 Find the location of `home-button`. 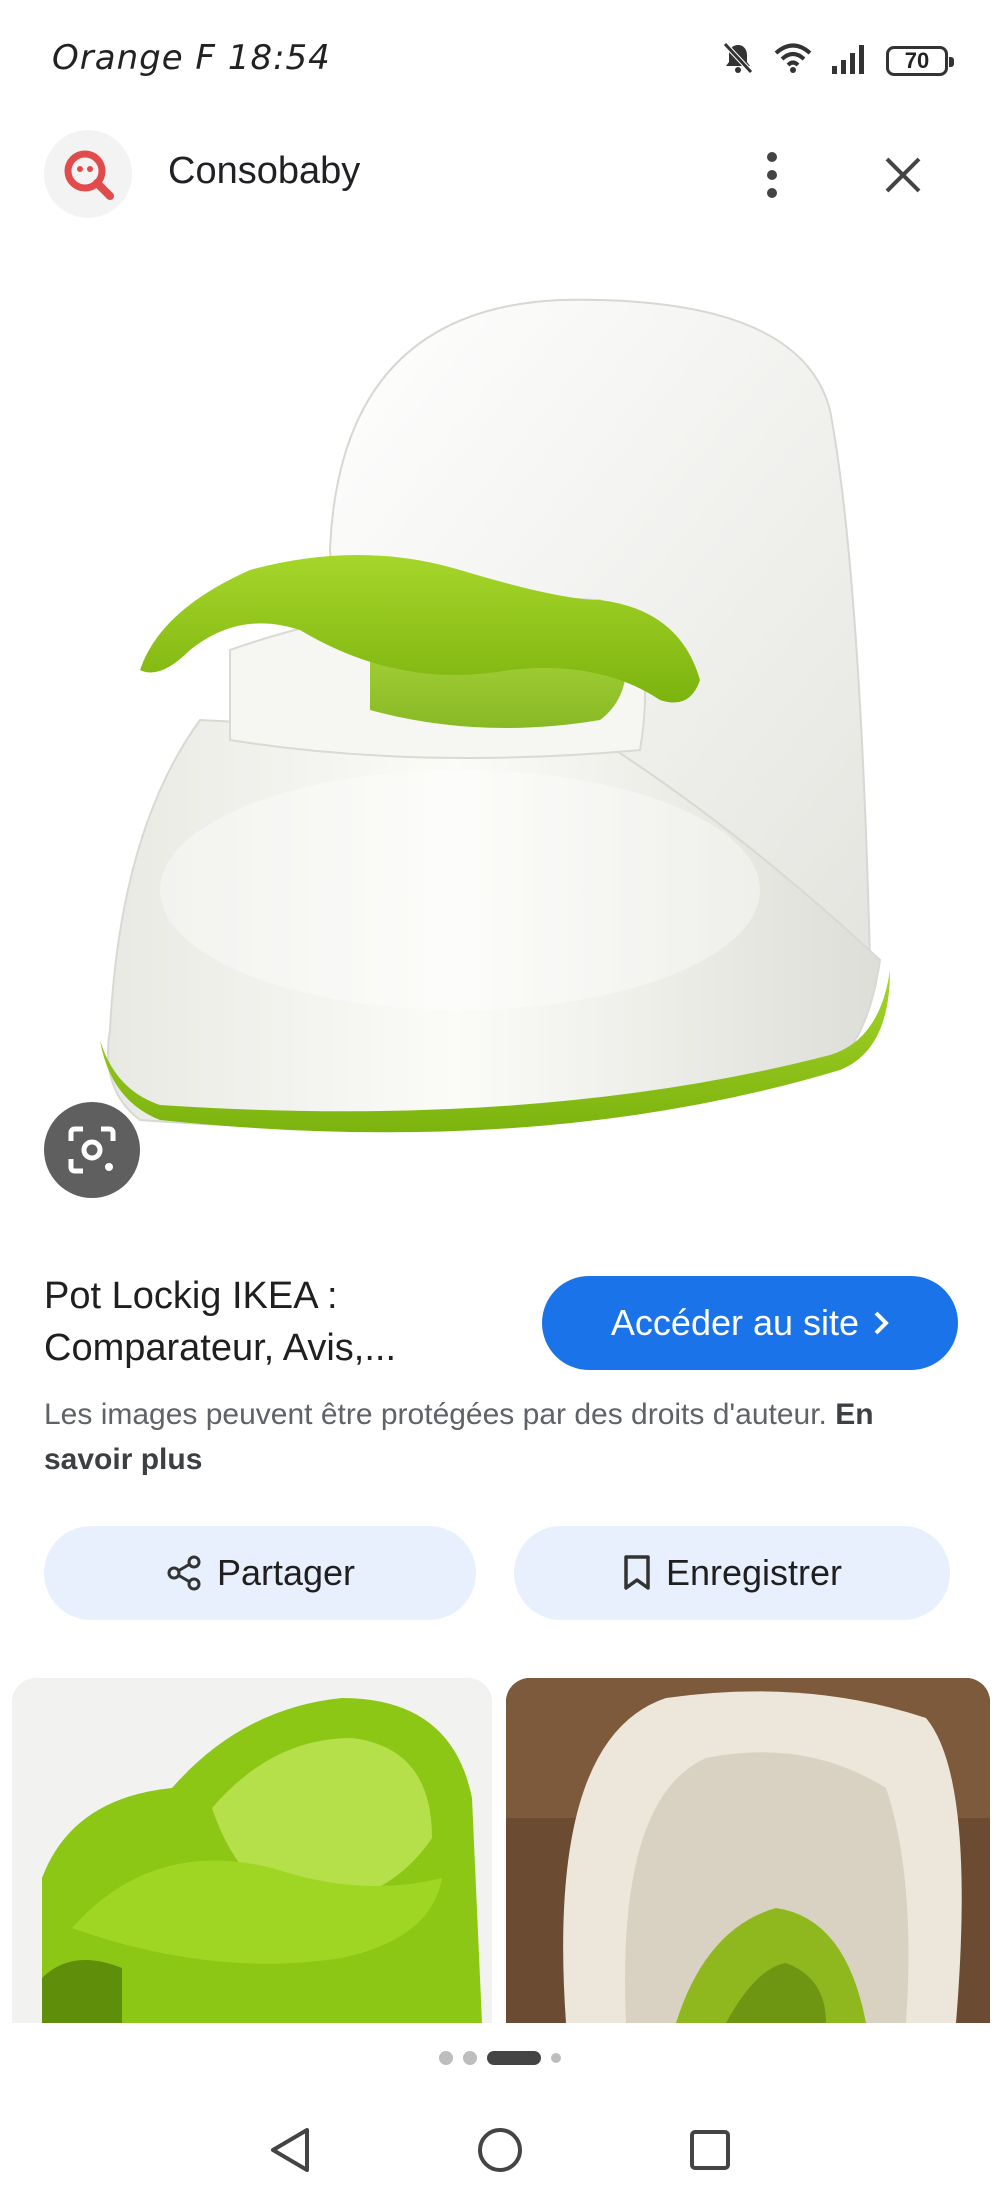

home-button is located at coordinates (500, 2150).